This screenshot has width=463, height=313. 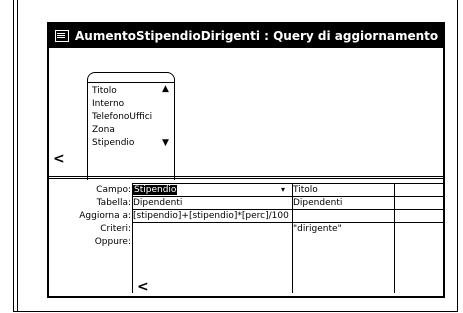 I want to click on campo-cell-2: Titolo, so click(x=343, y=190).